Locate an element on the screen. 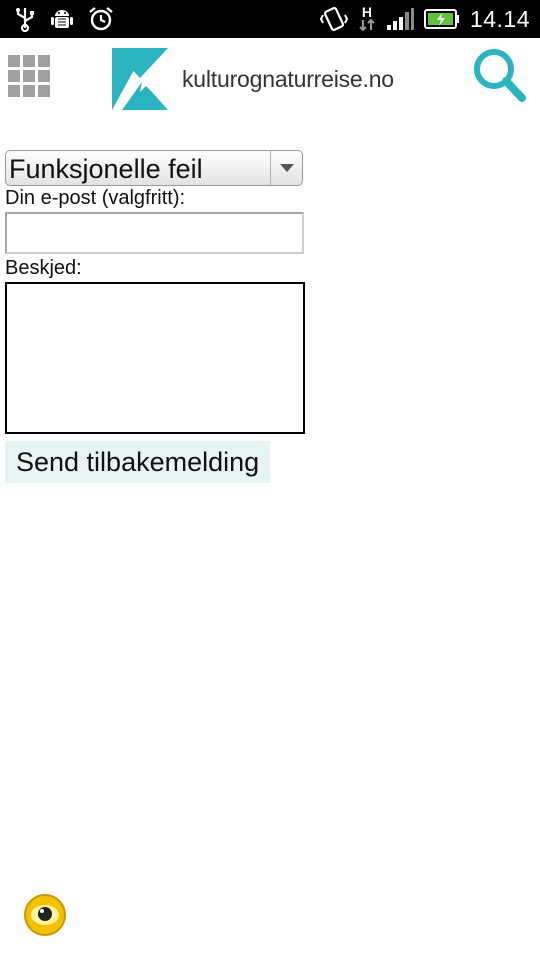 This screenshot has width=540, height=960. android-debug-icon is located at coordinates (62, 19).